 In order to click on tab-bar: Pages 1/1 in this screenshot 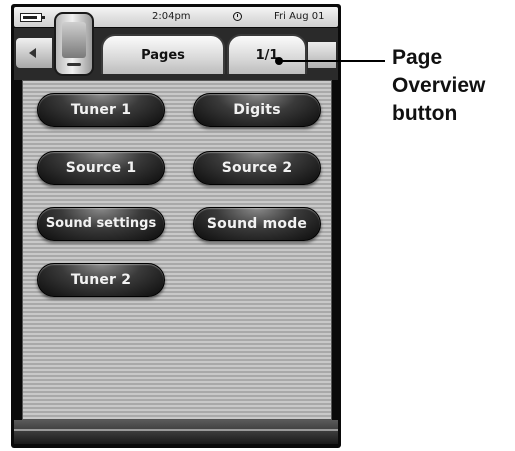, I will do `click(176, 46)`.